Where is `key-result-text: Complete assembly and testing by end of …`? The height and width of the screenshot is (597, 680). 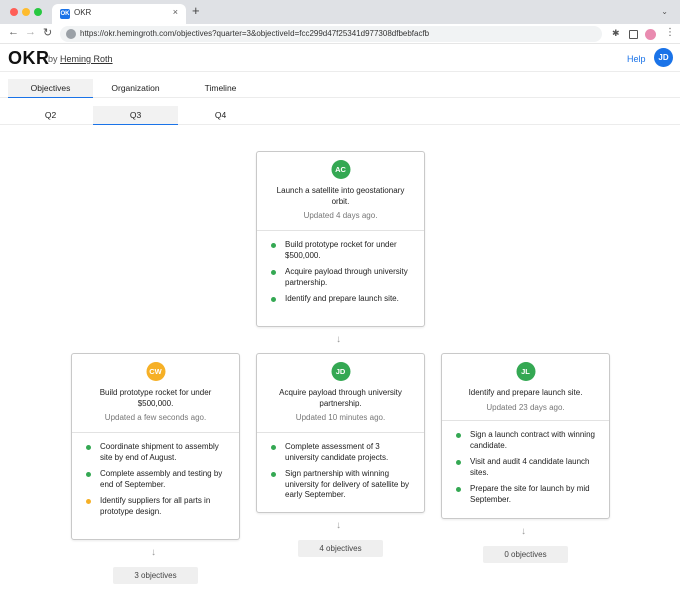 key-result-text: Complete assembly and testing by end of … is located at coordinates (161, 479).